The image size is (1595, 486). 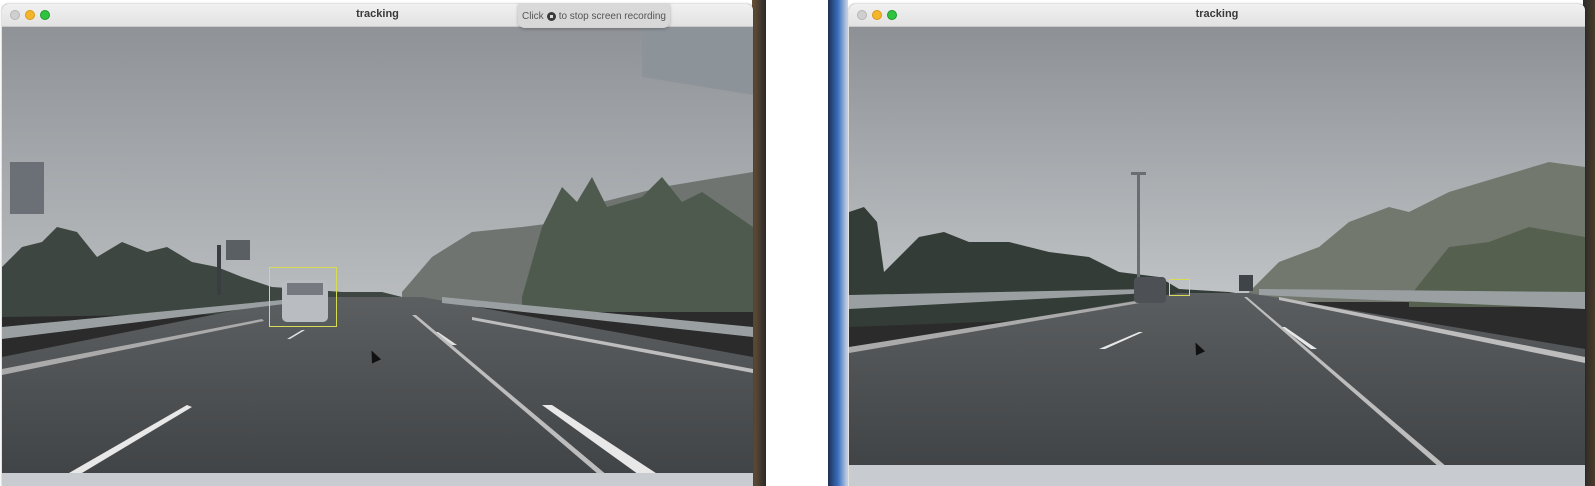 I want to click on screen-recording-banner: Click to stop screen recording, so click(x=594, y=16).